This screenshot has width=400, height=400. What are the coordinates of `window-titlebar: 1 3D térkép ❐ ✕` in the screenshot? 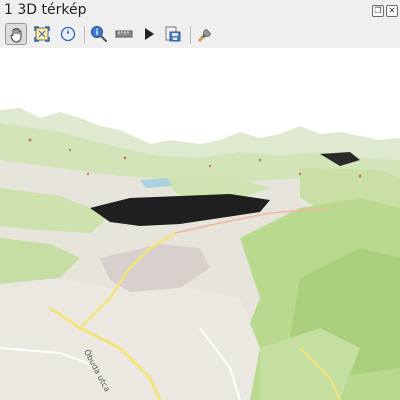 It's located at (200, 10).